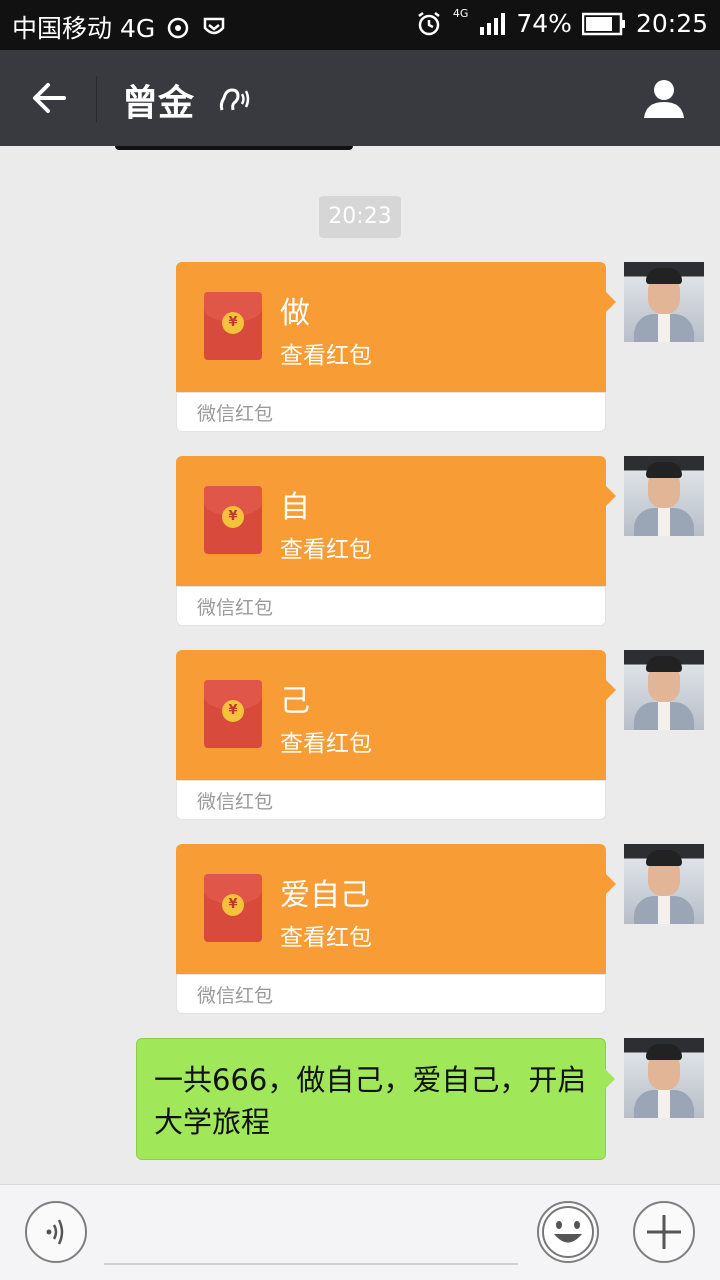 The image size is (720, 1280). I want to click on message-text: 一共666，做自己，爱自己，开启大学旅程, so click(370, 1101).